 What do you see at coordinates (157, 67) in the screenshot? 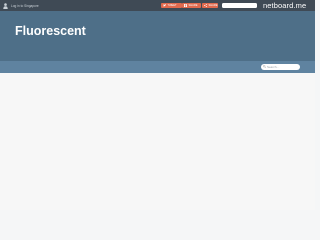
I see `search-bar-strip` at bounding box center [157, 67].